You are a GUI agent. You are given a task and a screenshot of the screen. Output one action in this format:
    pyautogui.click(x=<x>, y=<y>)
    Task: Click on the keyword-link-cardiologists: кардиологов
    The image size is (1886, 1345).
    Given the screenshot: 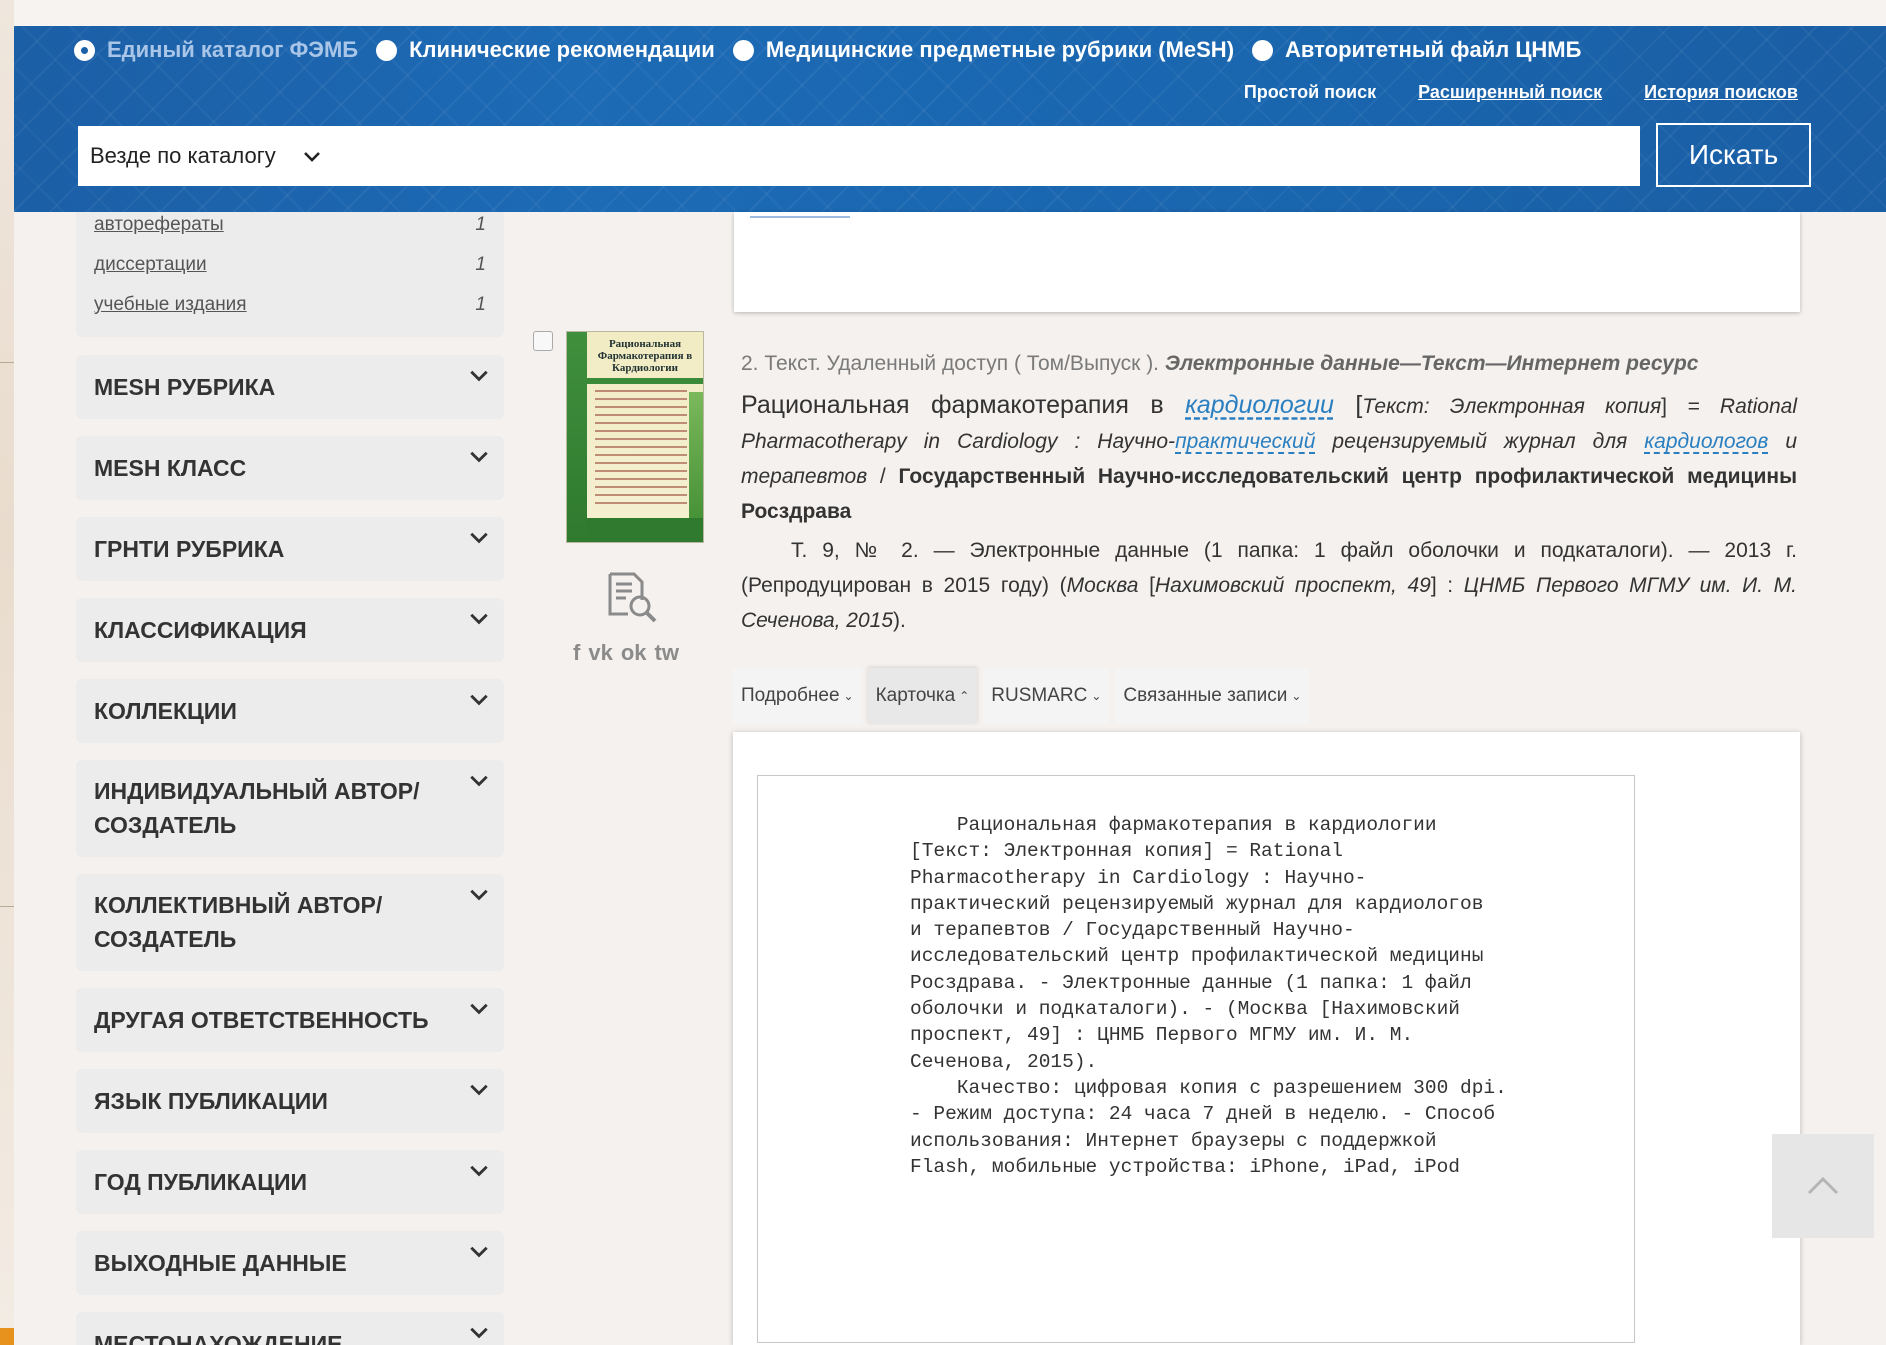 What is the action you would take?
    pyautogui.click(x=1706, y=441)
    